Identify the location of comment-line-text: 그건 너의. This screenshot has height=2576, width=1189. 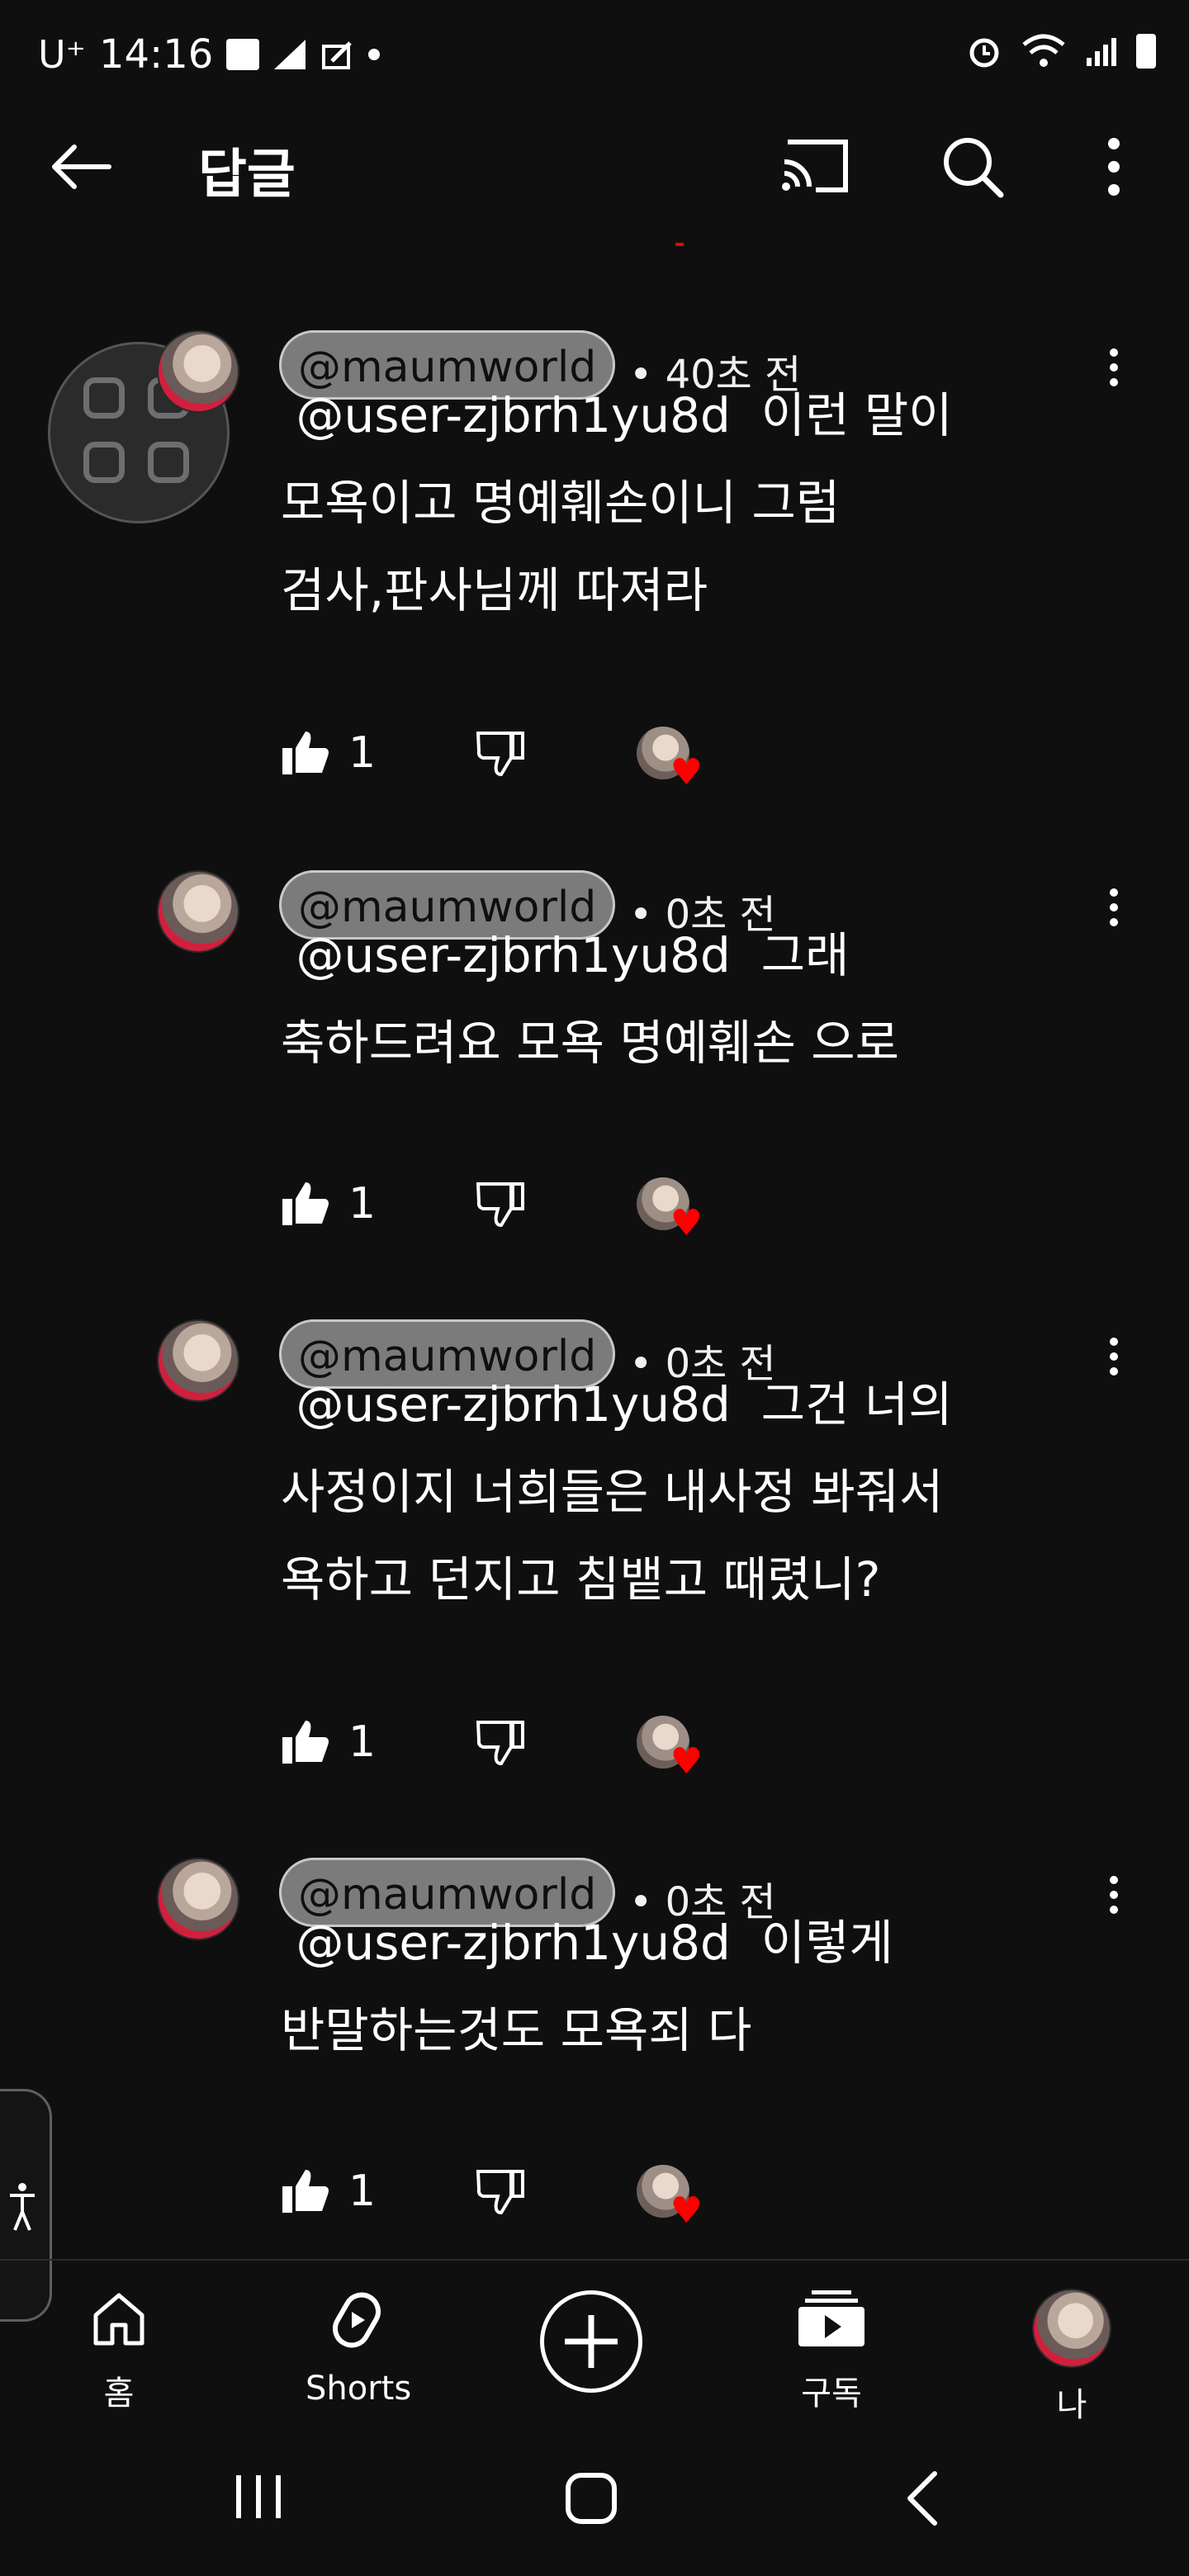
(856, 1404).